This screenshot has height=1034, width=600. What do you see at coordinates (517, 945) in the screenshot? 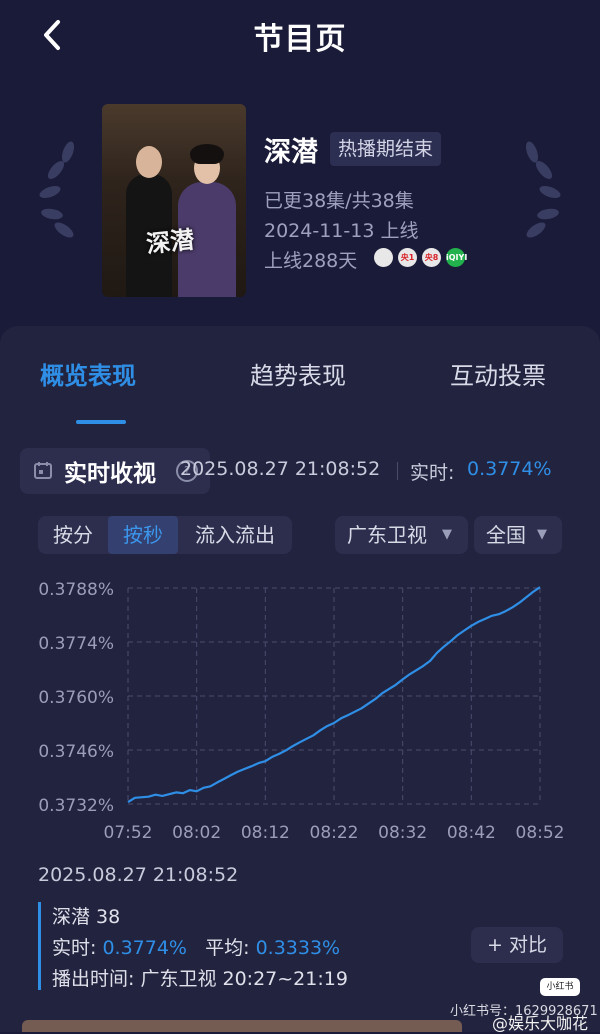
I see `compare-button: + 对比` at bounding box center [517, 945].